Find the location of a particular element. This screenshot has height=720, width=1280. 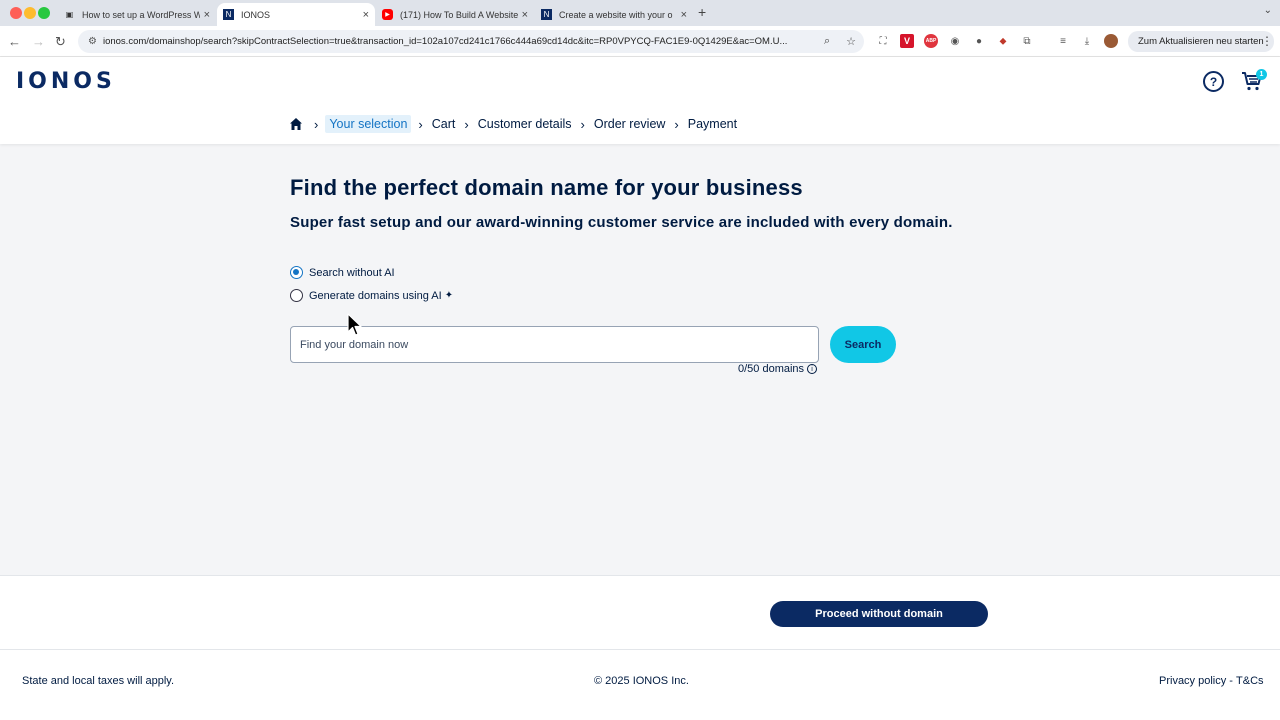

terms-link: T&Cs is located at coordinates (1250, 681).